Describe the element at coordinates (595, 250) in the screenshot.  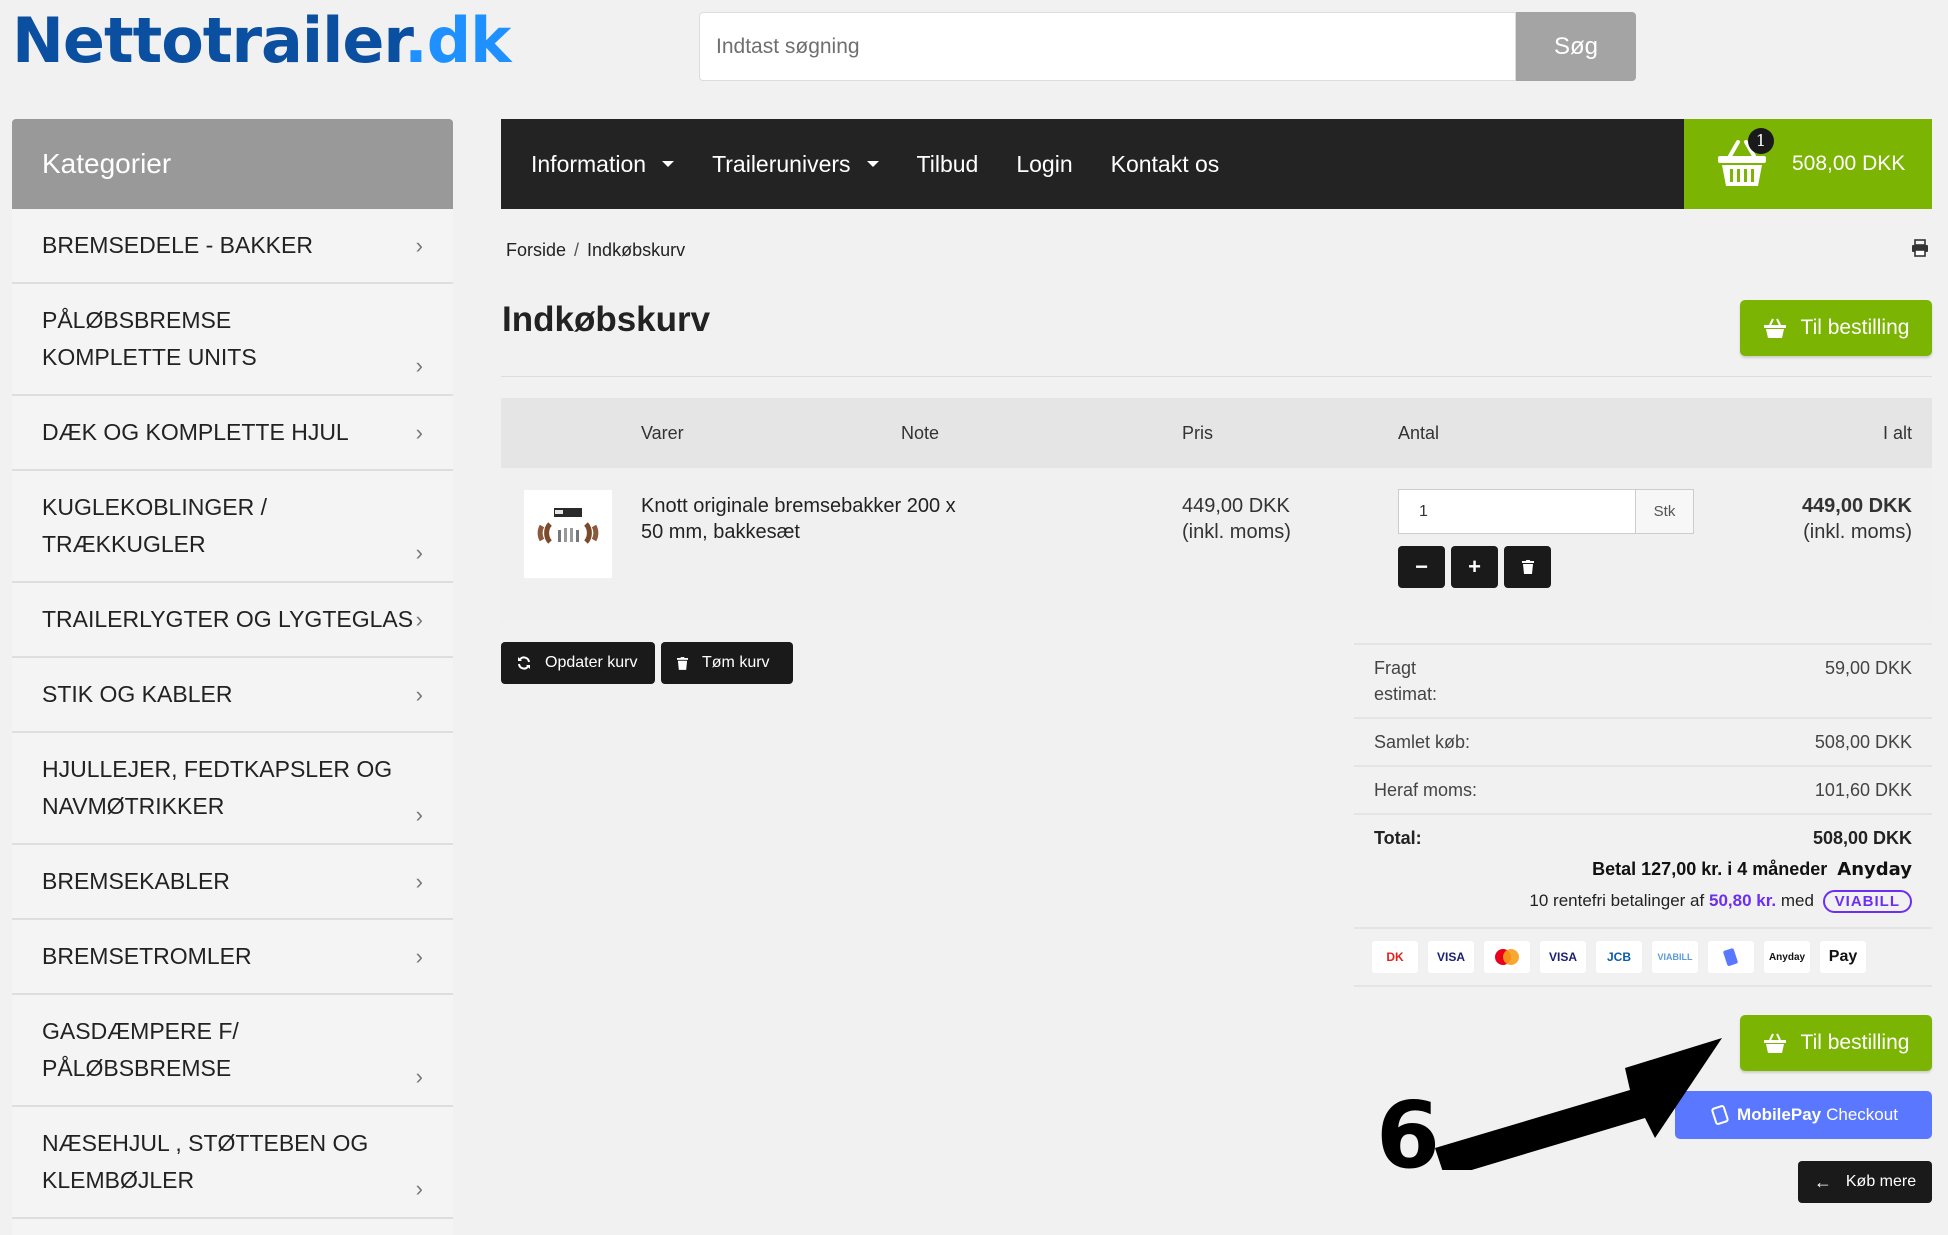
I see `breadcrumb: Forside / Indkøbskurv` at that location.